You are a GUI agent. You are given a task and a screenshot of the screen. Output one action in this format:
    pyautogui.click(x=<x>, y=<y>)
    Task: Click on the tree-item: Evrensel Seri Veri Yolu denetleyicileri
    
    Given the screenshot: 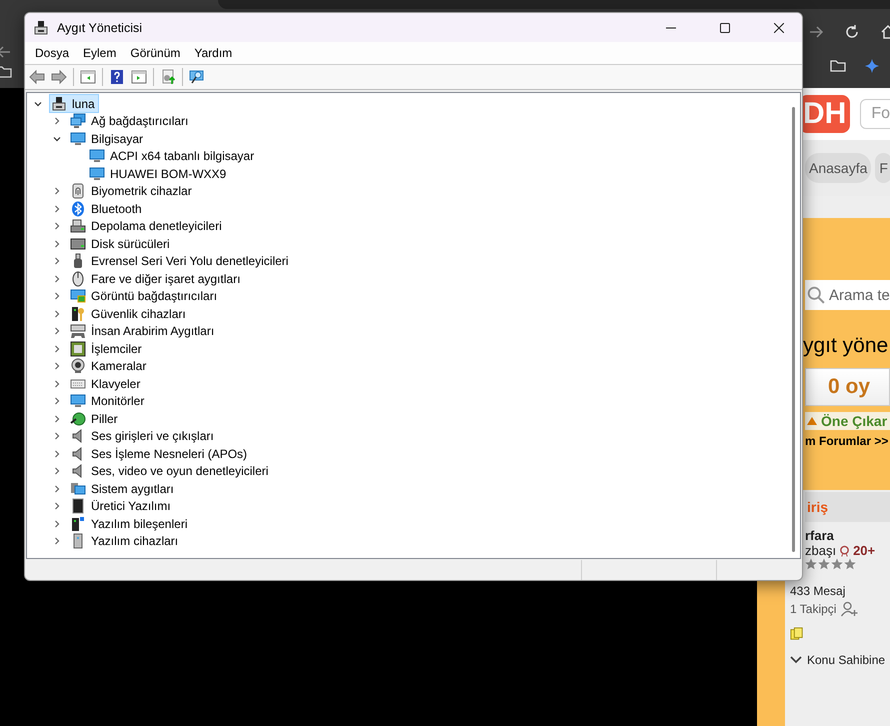 What is the action you would take?
    pyautogui.click(x=180, y=261)
    